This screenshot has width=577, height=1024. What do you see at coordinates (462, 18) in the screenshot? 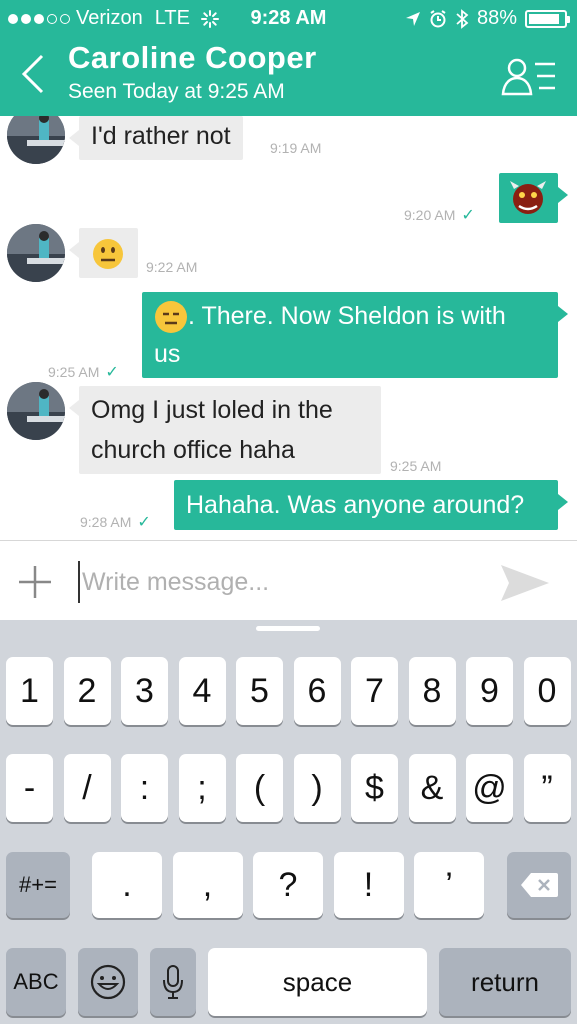
I see `bluetooth-icon` at bounding box center [462, 18].